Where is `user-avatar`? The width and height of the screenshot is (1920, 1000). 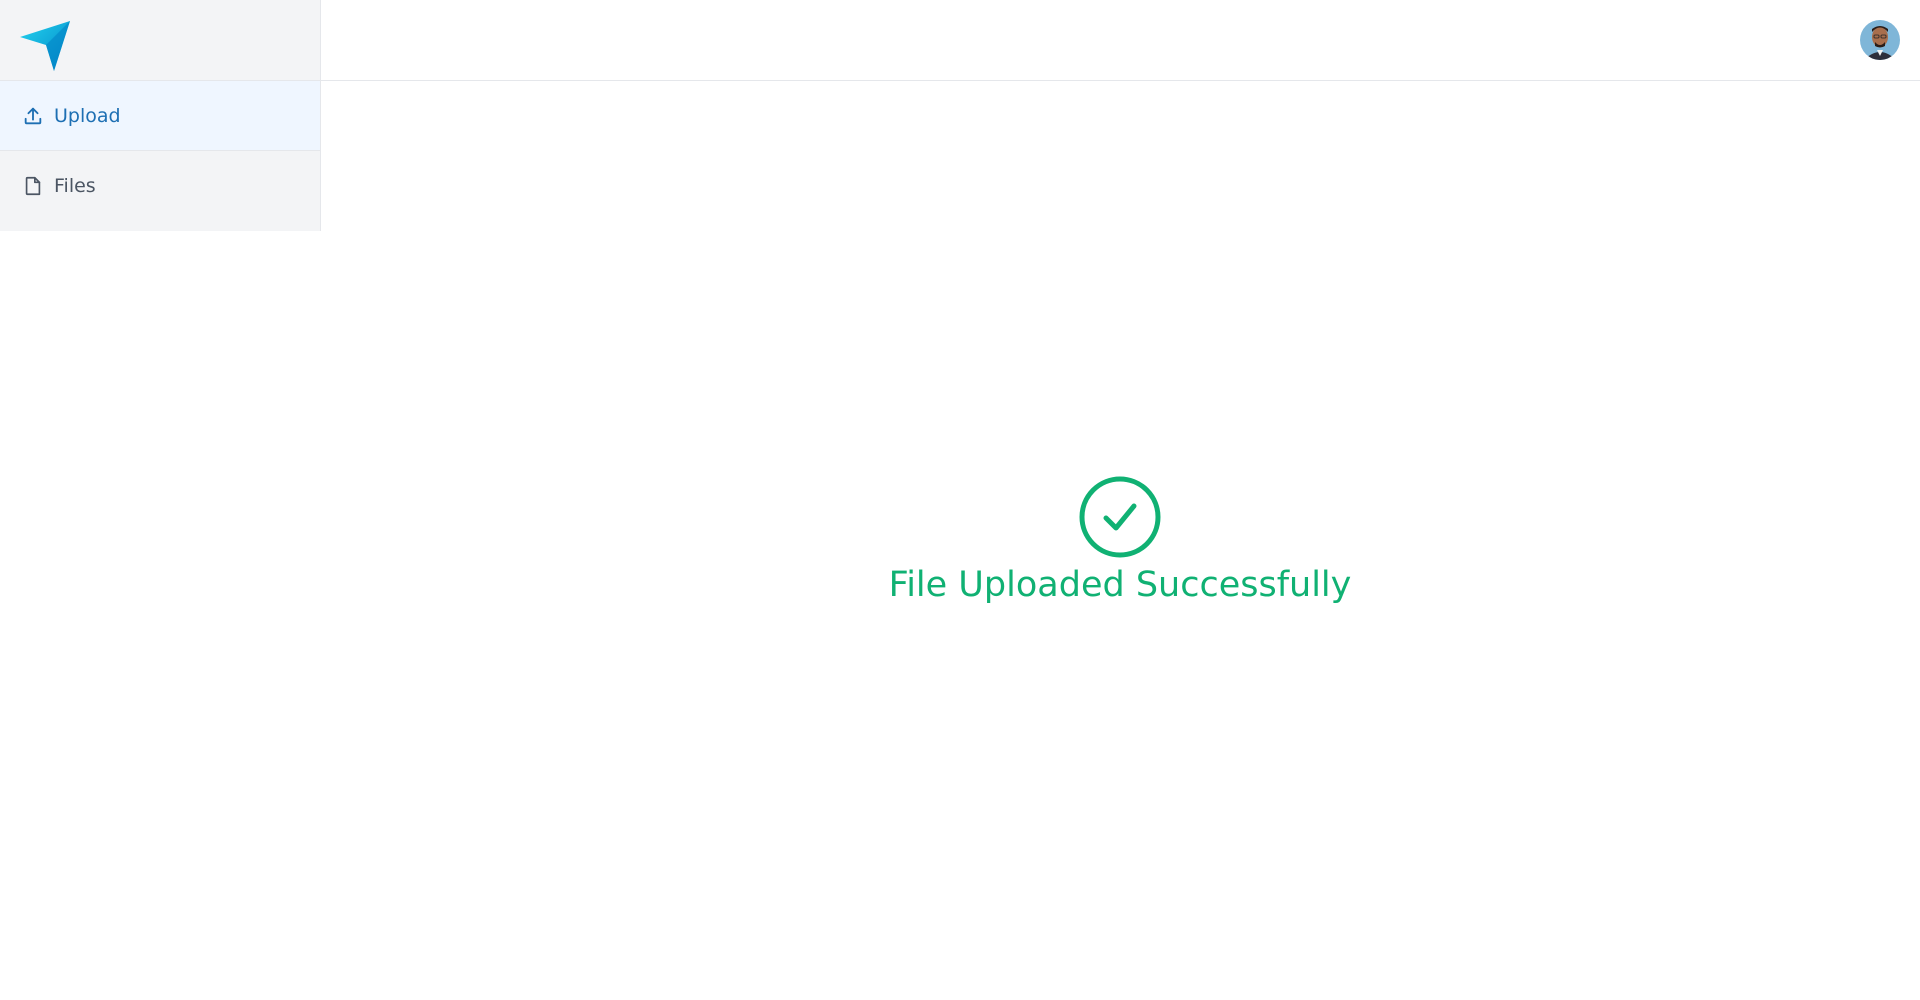 user-avatar is located at coordinates (1880, 40).